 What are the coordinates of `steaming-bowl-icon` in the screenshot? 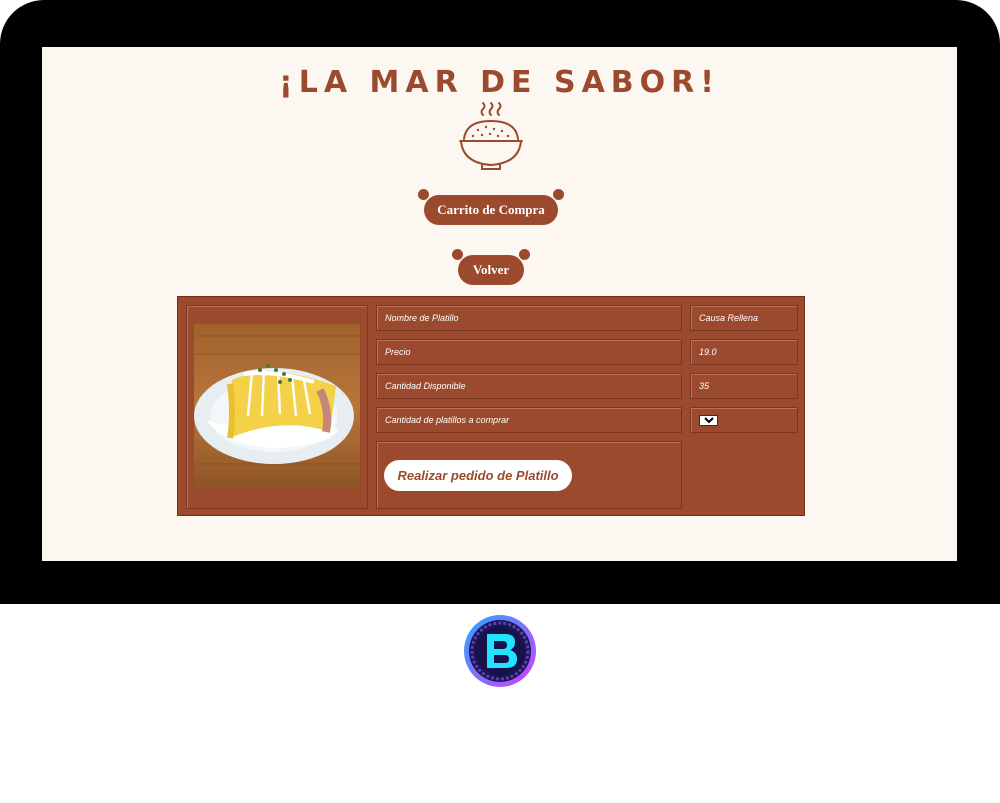 It's located at (491, 136).